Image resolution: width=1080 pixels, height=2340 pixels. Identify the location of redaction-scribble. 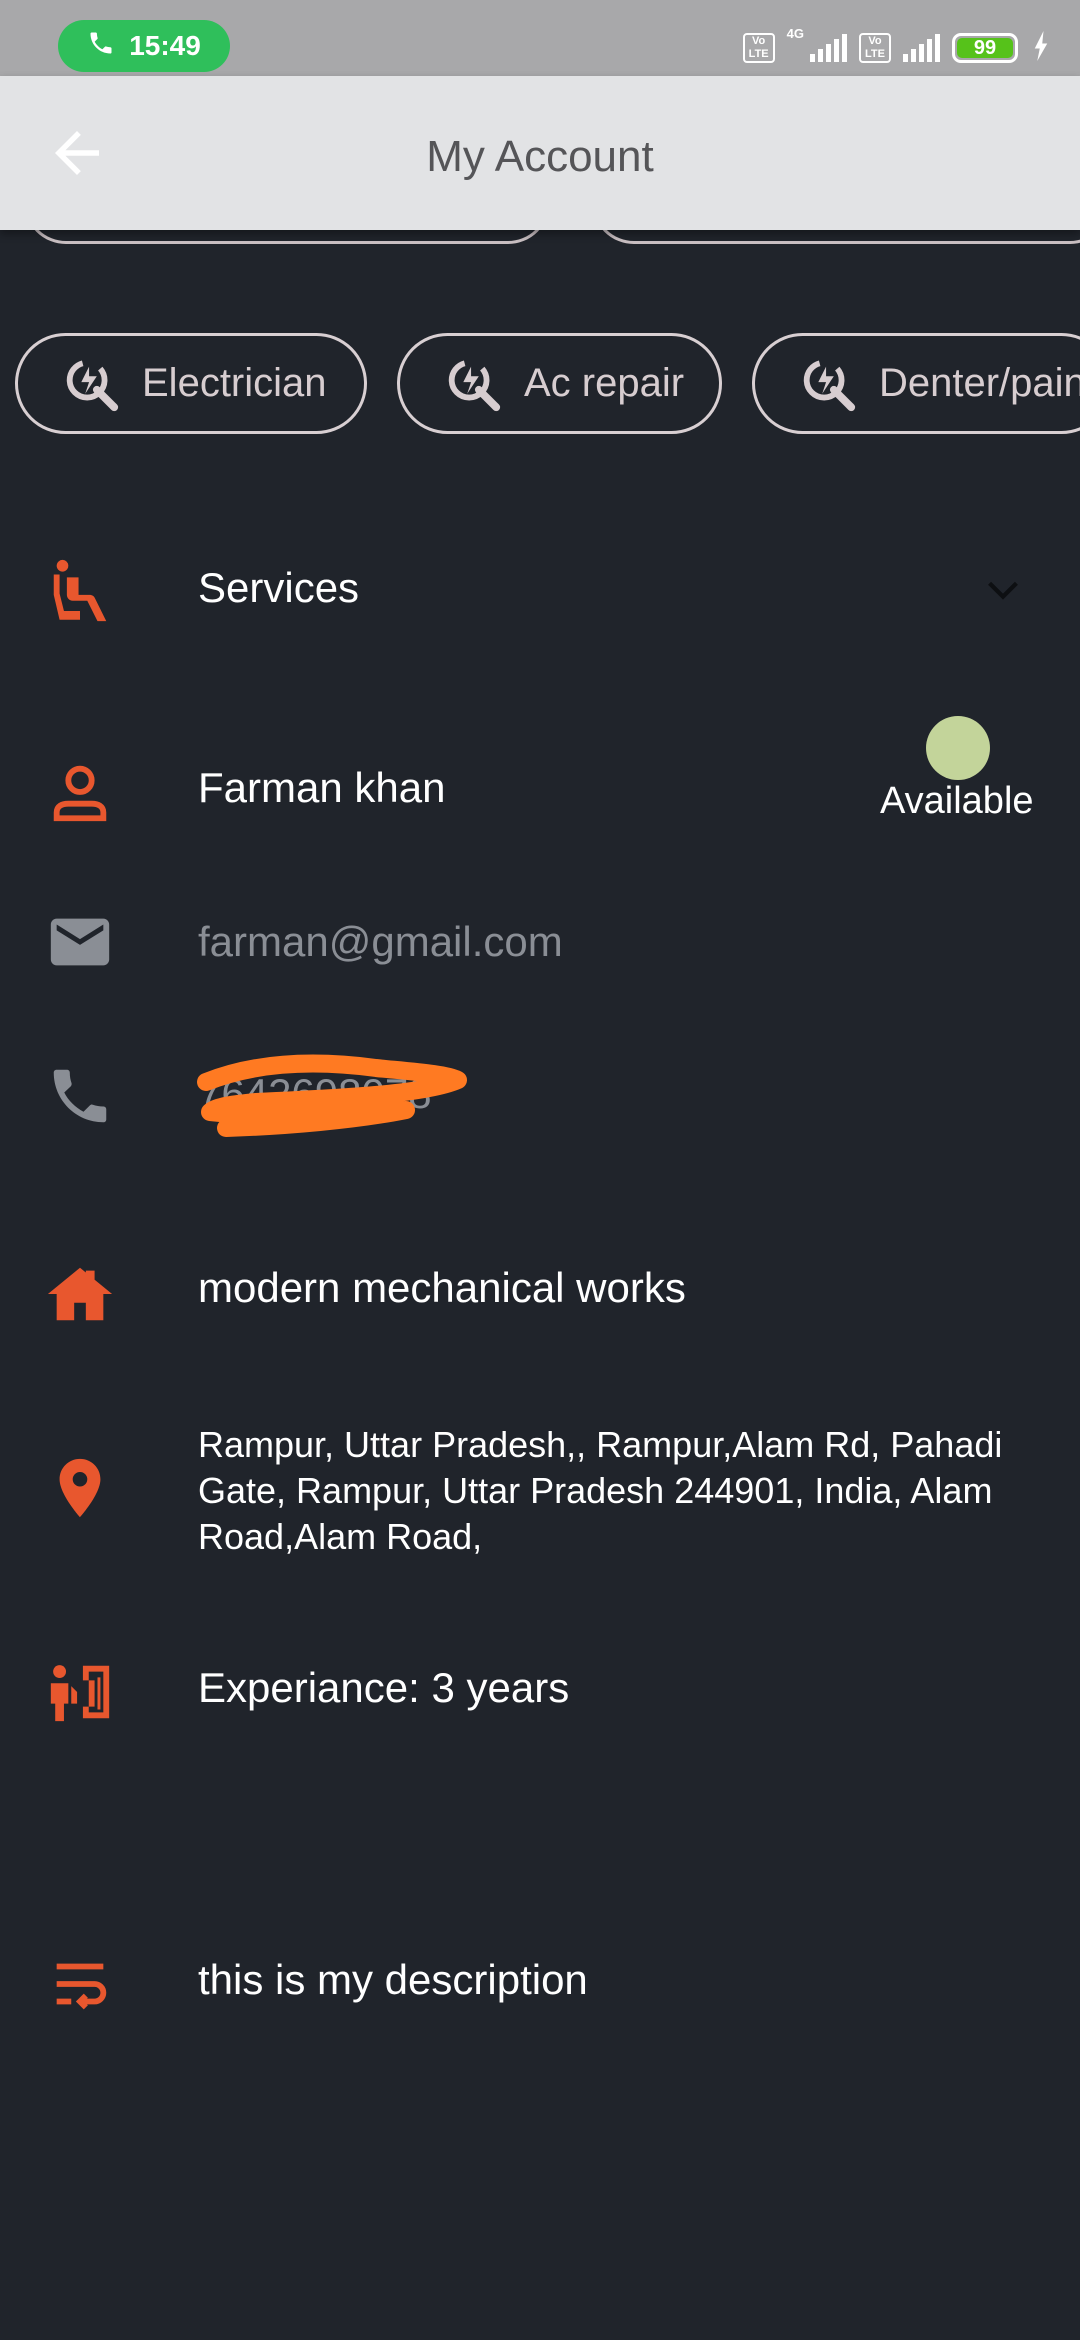
(332, 1095).